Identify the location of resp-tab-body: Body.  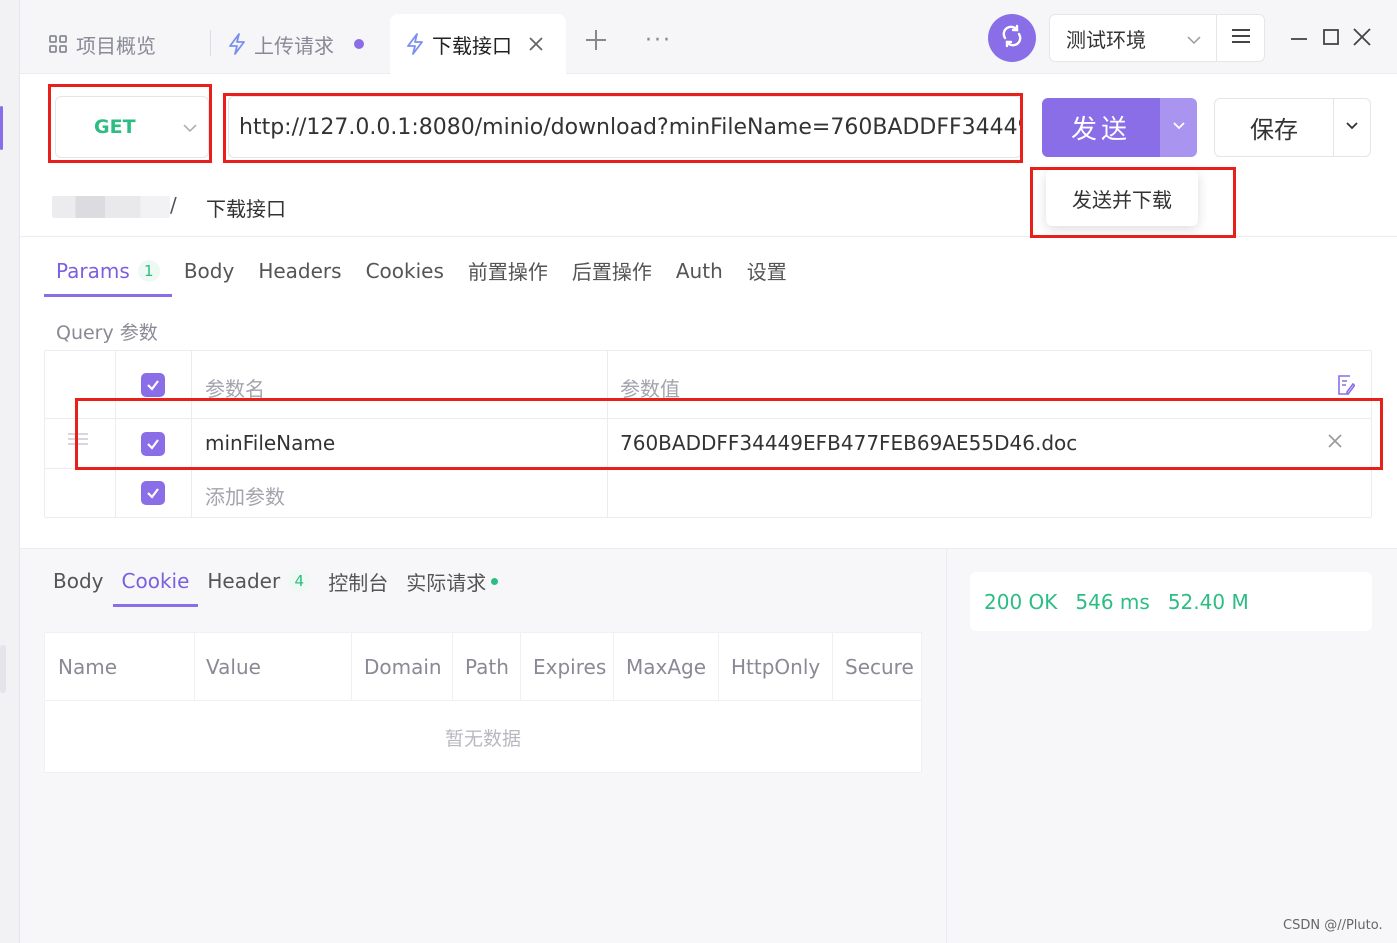
(78, 581).